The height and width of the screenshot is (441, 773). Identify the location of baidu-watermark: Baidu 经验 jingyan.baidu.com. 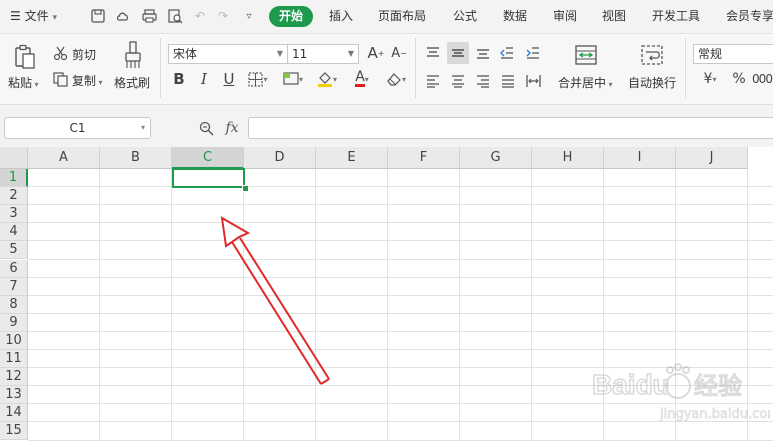
(681, 393).